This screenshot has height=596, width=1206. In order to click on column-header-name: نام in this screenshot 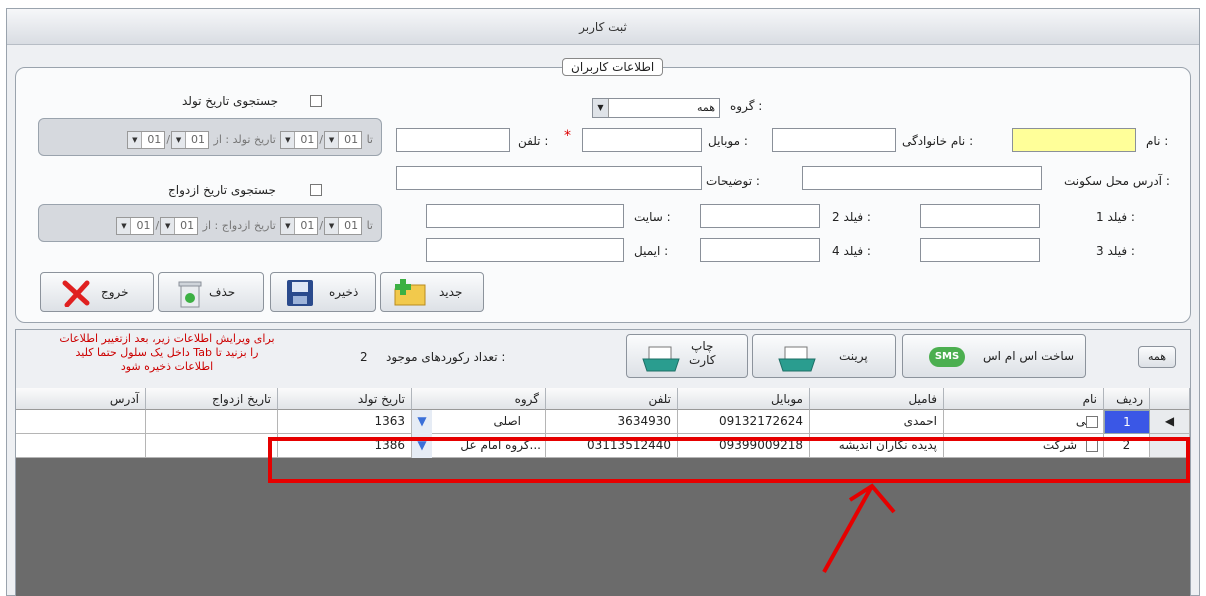, I will do `click(1024, 399)`.